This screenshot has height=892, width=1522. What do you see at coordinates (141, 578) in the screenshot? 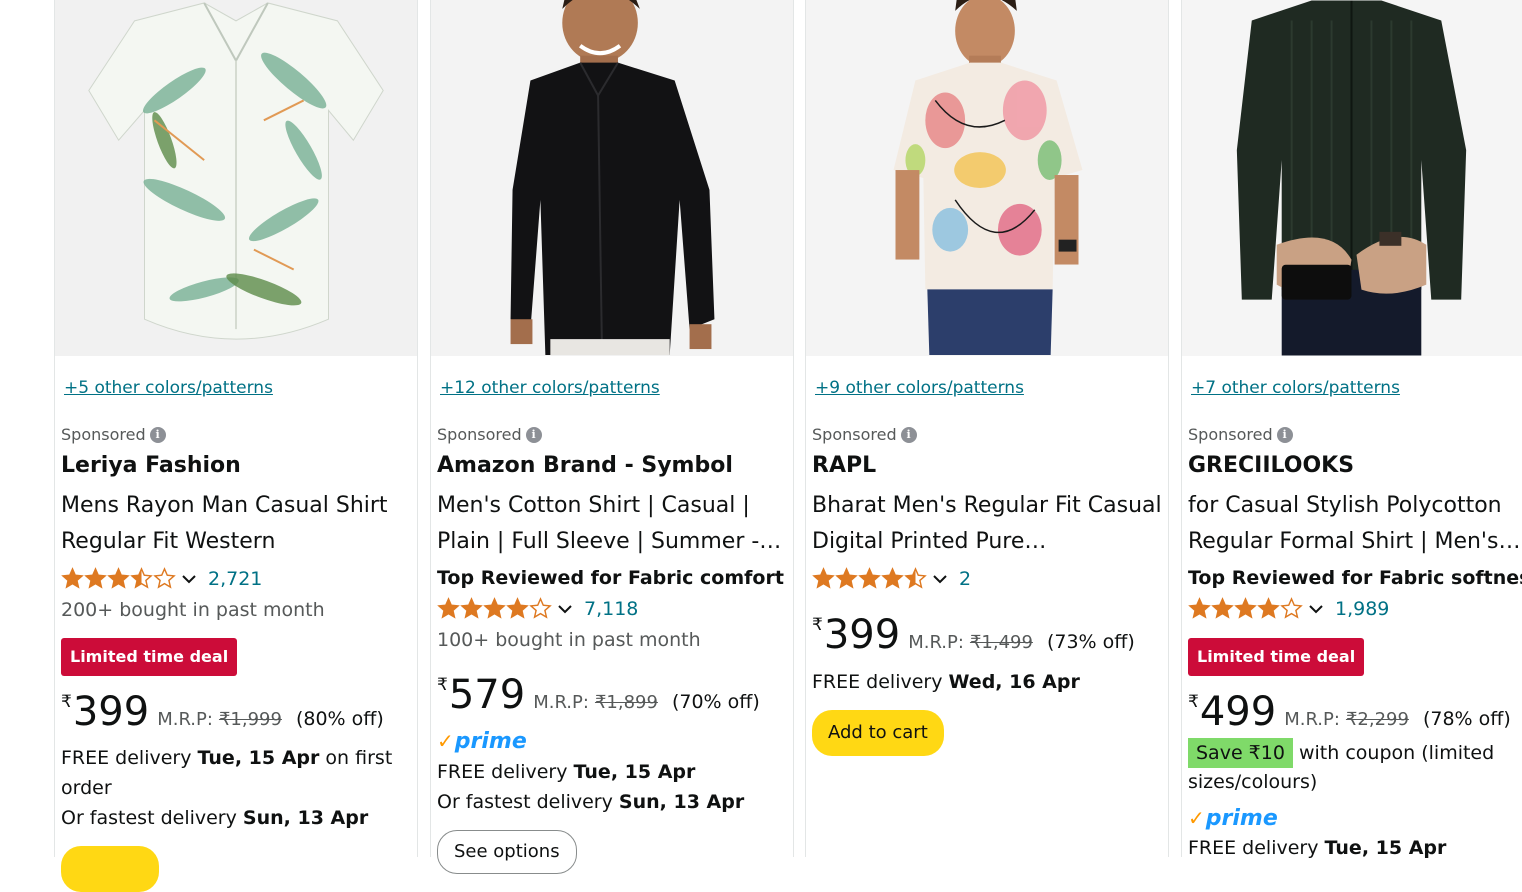
I see `star-half-icon` at bounding box center [141, 578].